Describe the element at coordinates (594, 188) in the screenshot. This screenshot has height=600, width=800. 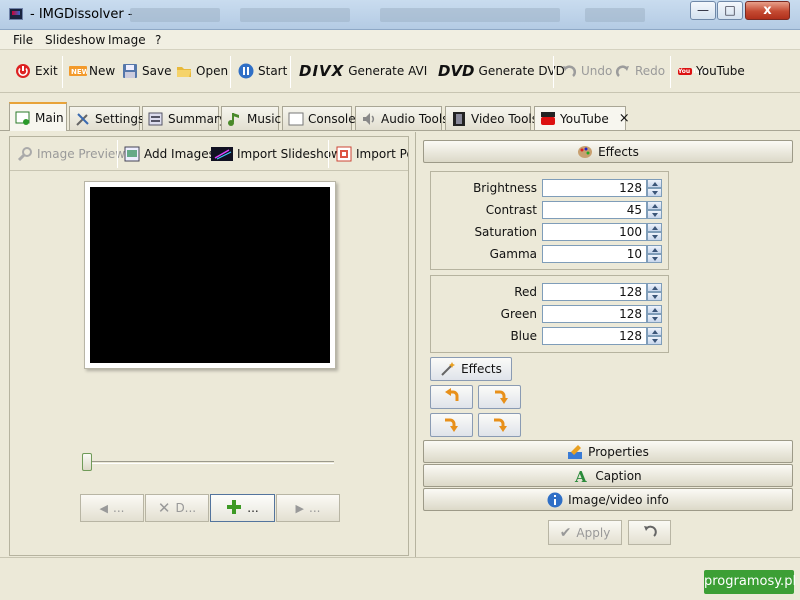
I see `brightness-field: 128` at that location.